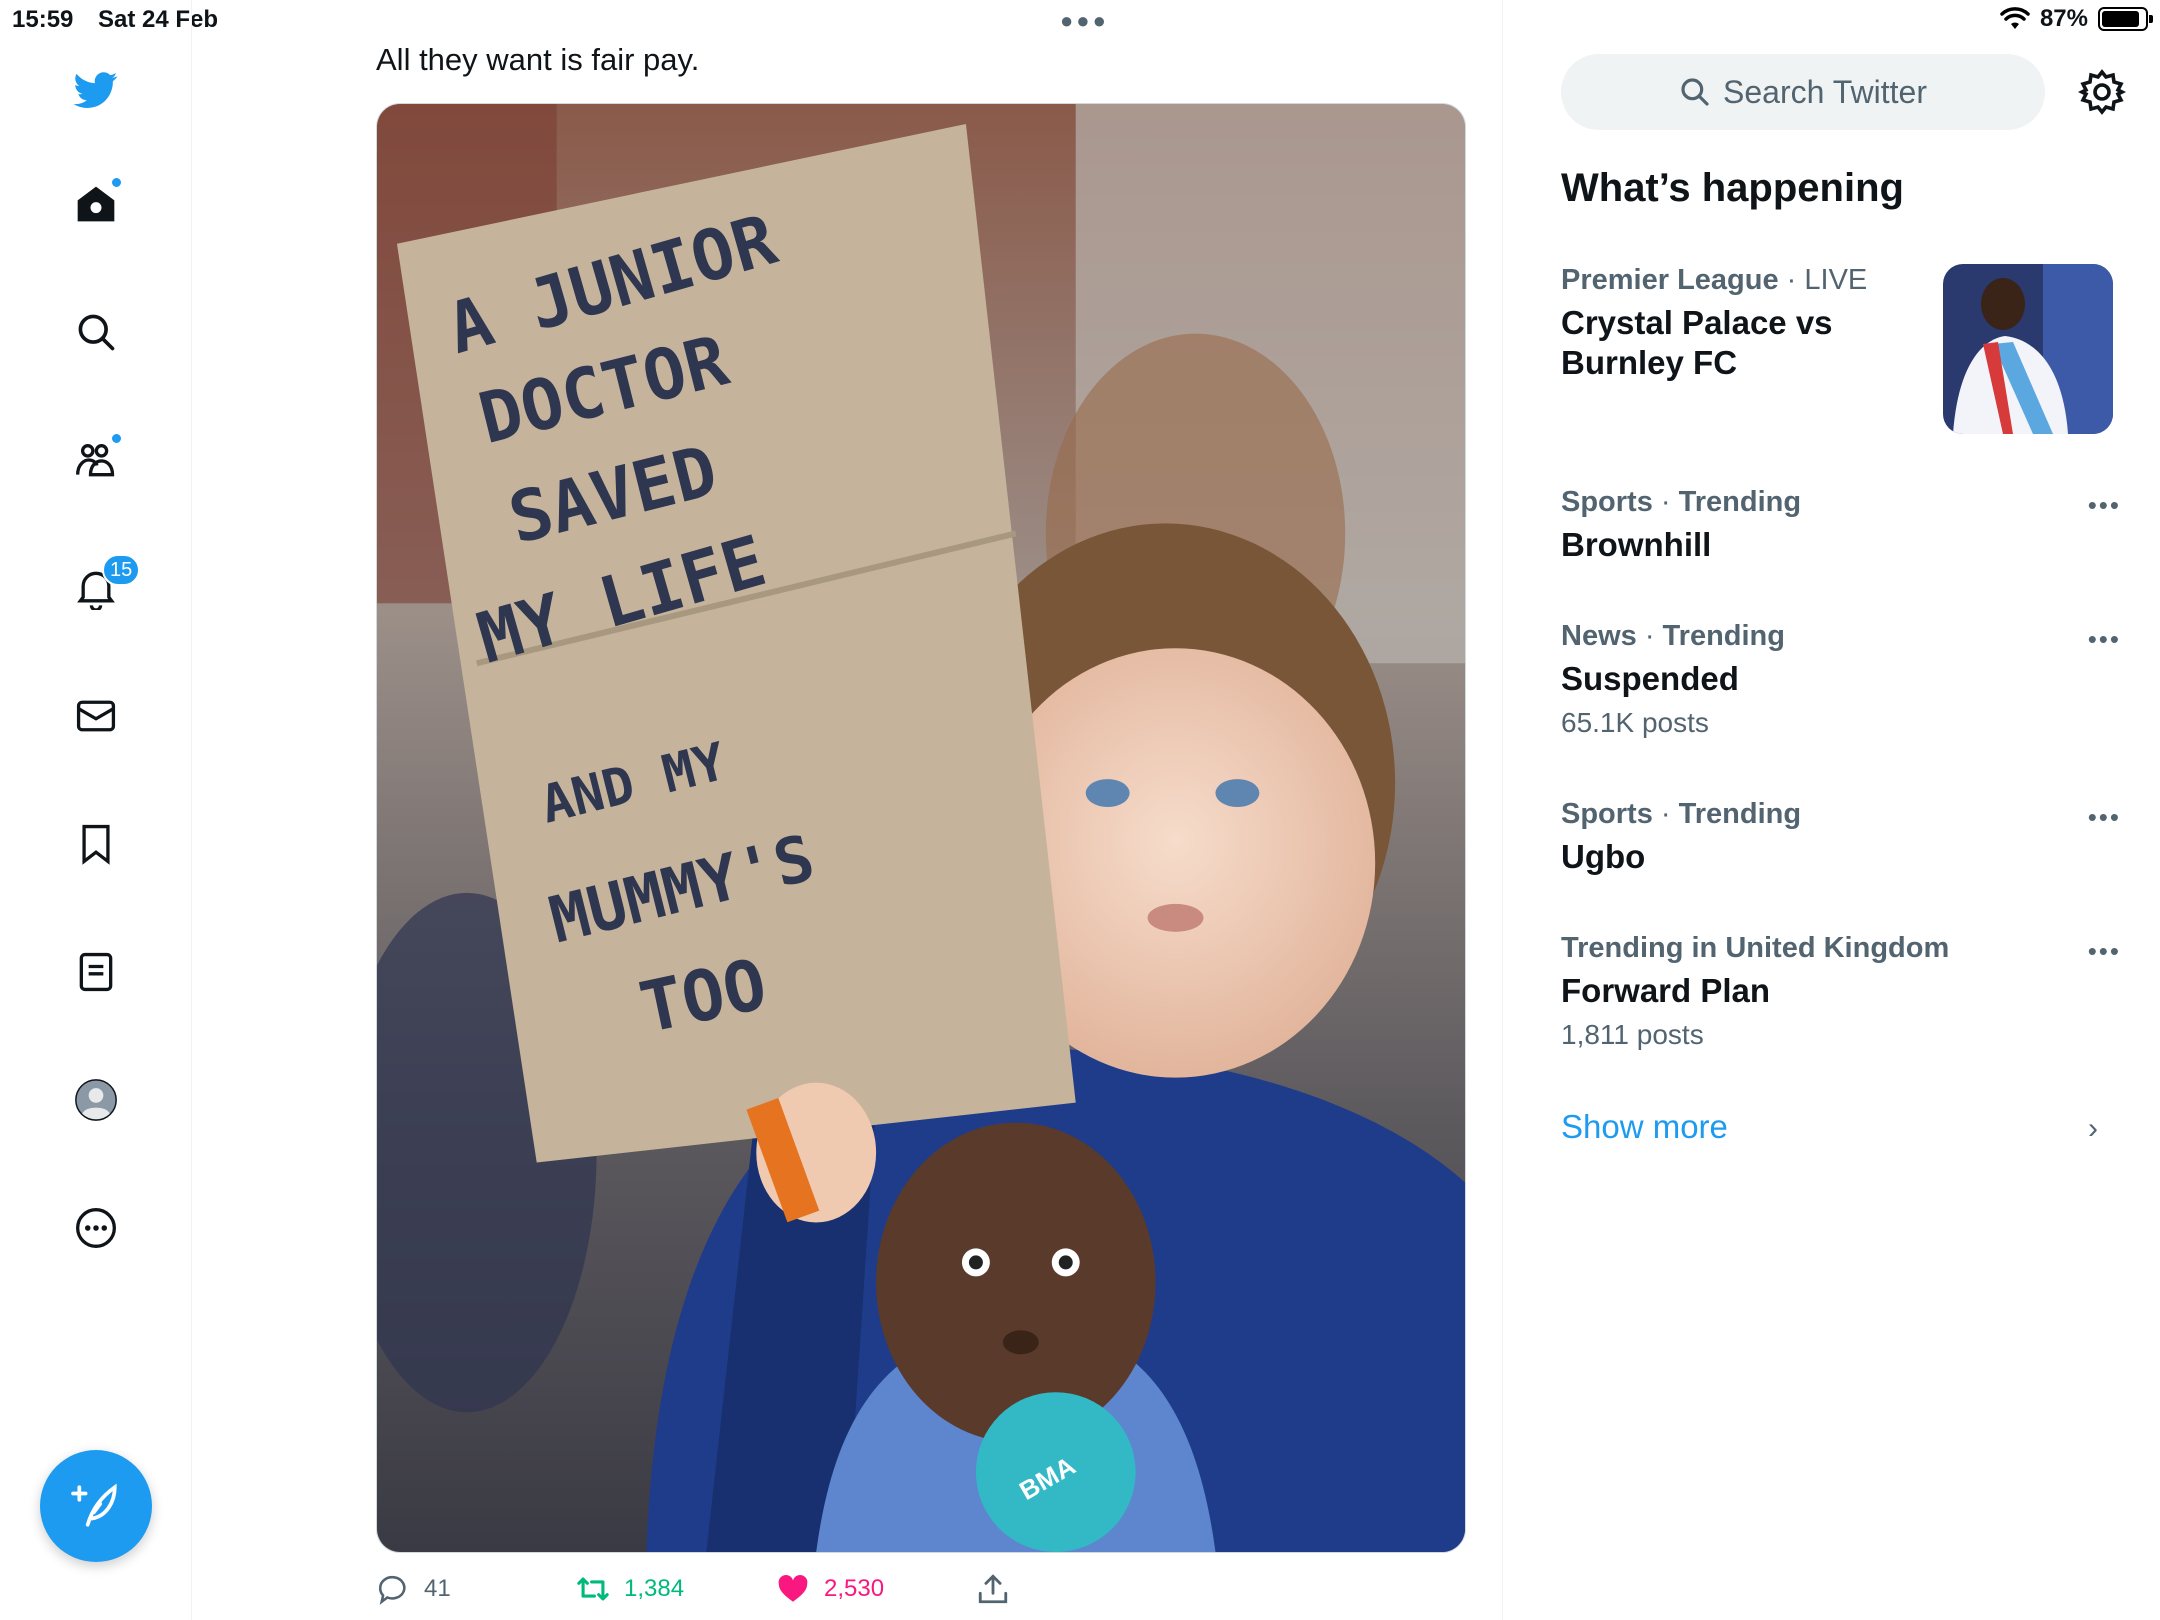 This screenshot has height=1620, width=2160. What do you see at coordinates (1644, 1127) in the screenshot?
I see `show-more-link: Show more` at bounding box center [1644, 1127].